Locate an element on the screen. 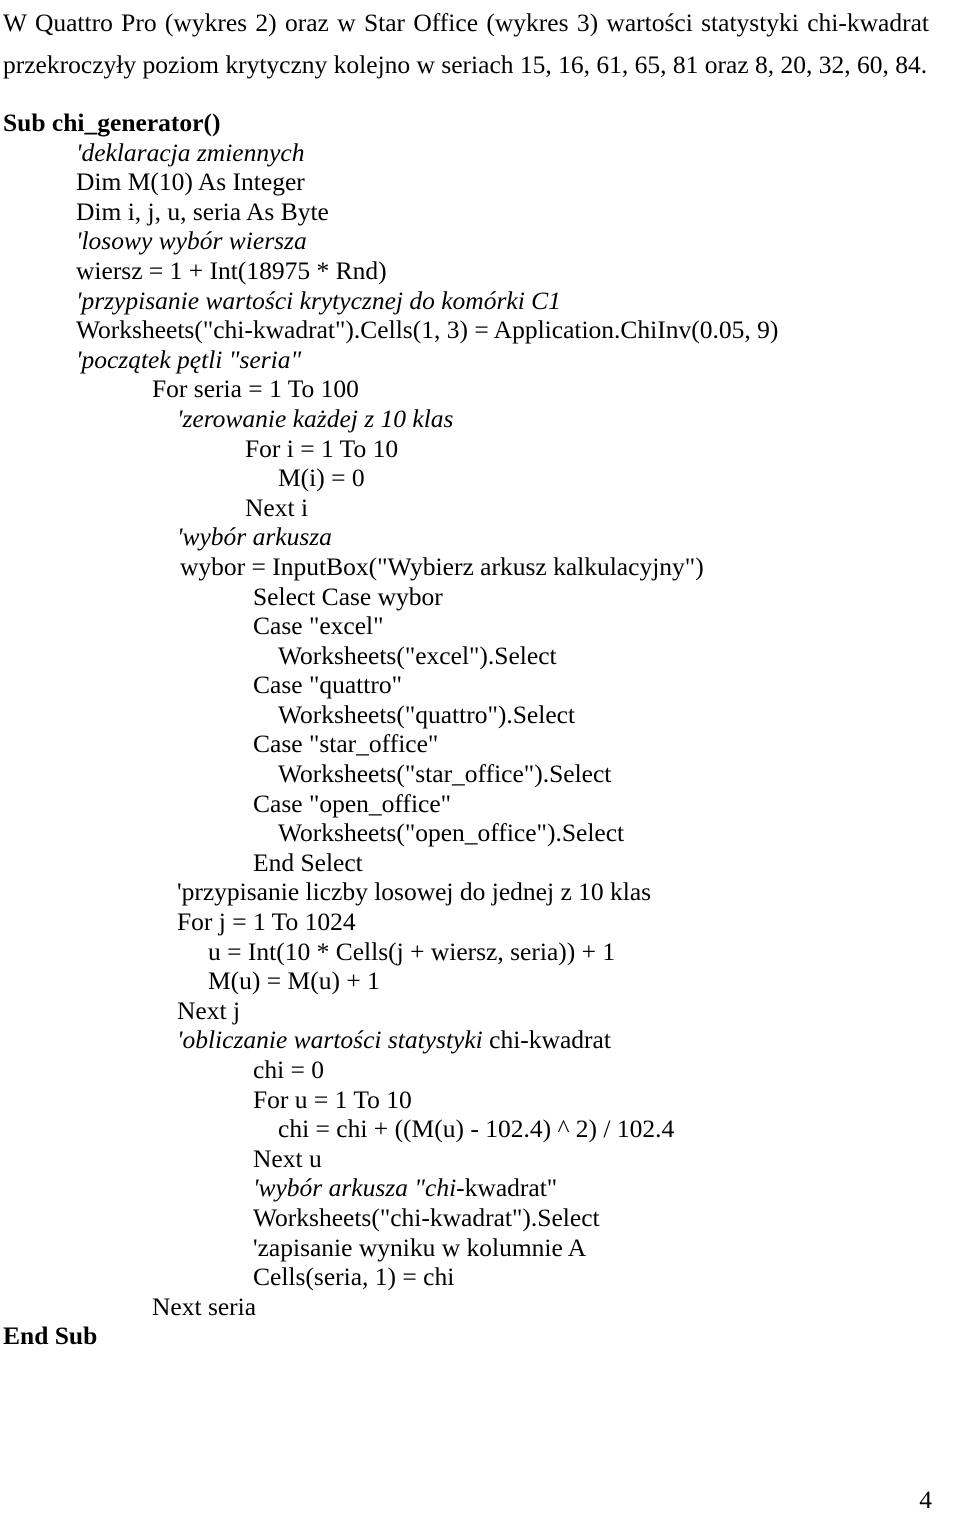  page-number: 4 is located at coordinates (925, 1499).